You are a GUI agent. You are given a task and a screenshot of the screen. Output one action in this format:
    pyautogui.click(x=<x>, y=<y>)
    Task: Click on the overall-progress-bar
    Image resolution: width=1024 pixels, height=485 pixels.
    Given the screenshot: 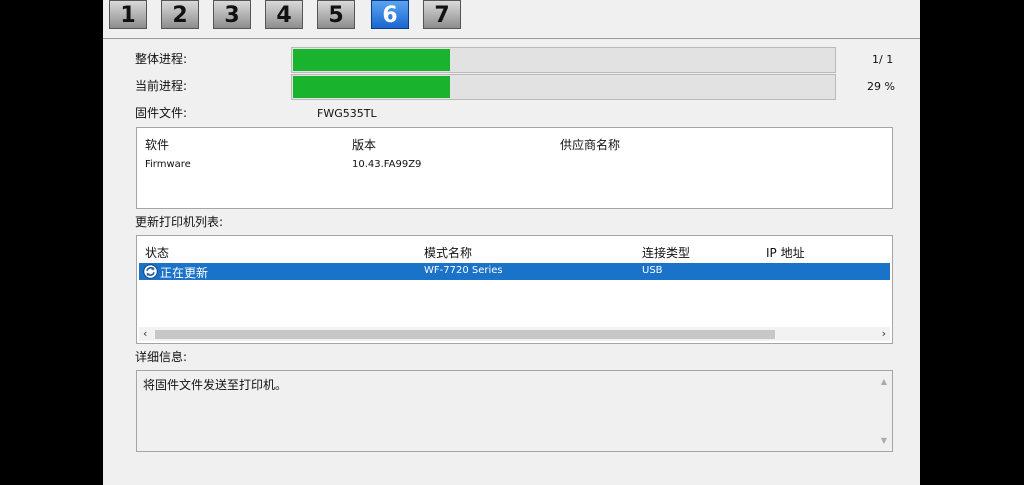 What is the action you would take?
    pyautogui.click(x=563, y=60)
    